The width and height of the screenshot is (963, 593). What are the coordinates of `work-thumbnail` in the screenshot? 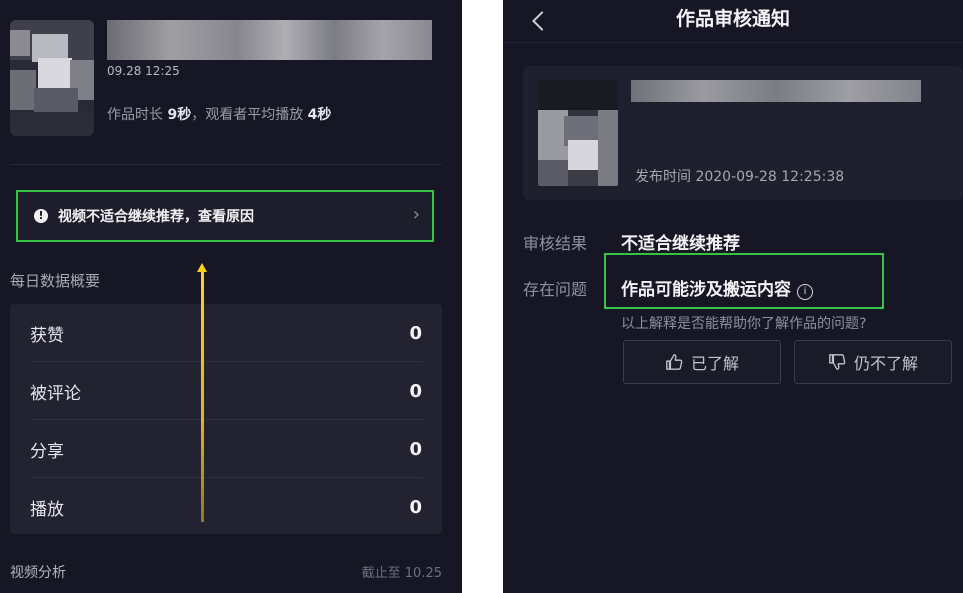 It's located at (578, 133).